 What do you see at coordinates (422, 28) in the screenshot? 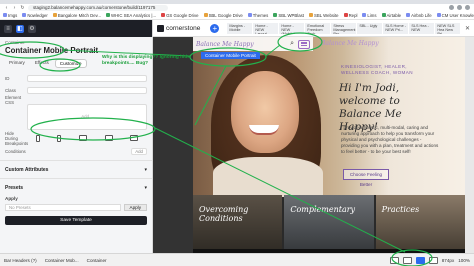
I see `builder-tab: SLS Hea - NEW` at bounding box center [422, 28].